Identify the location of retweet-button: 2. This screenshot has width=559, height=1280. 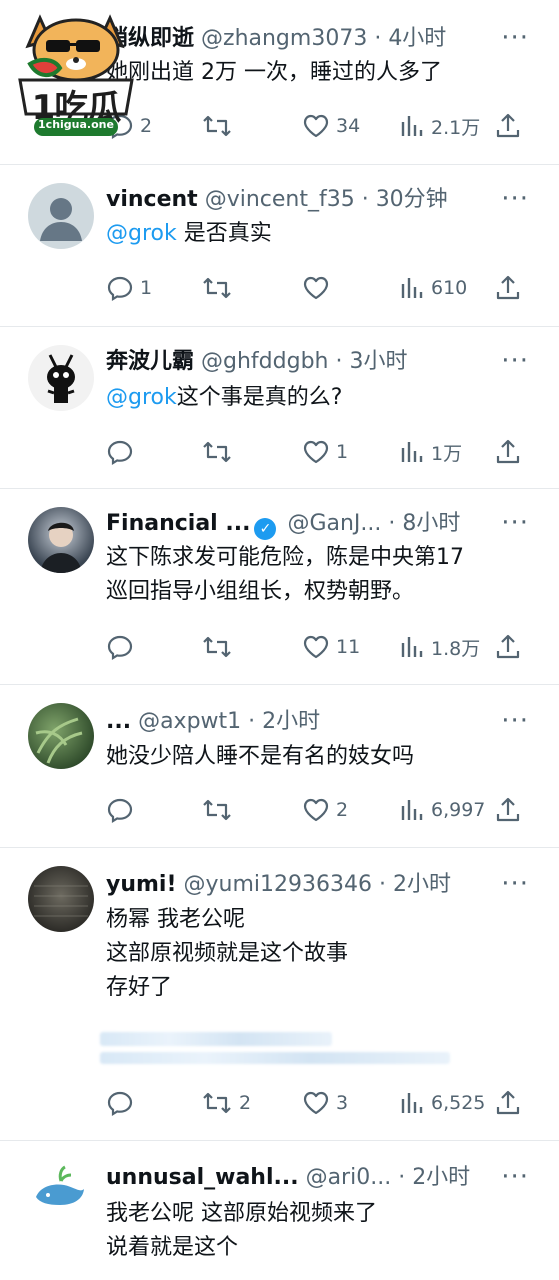
(226, 1103).